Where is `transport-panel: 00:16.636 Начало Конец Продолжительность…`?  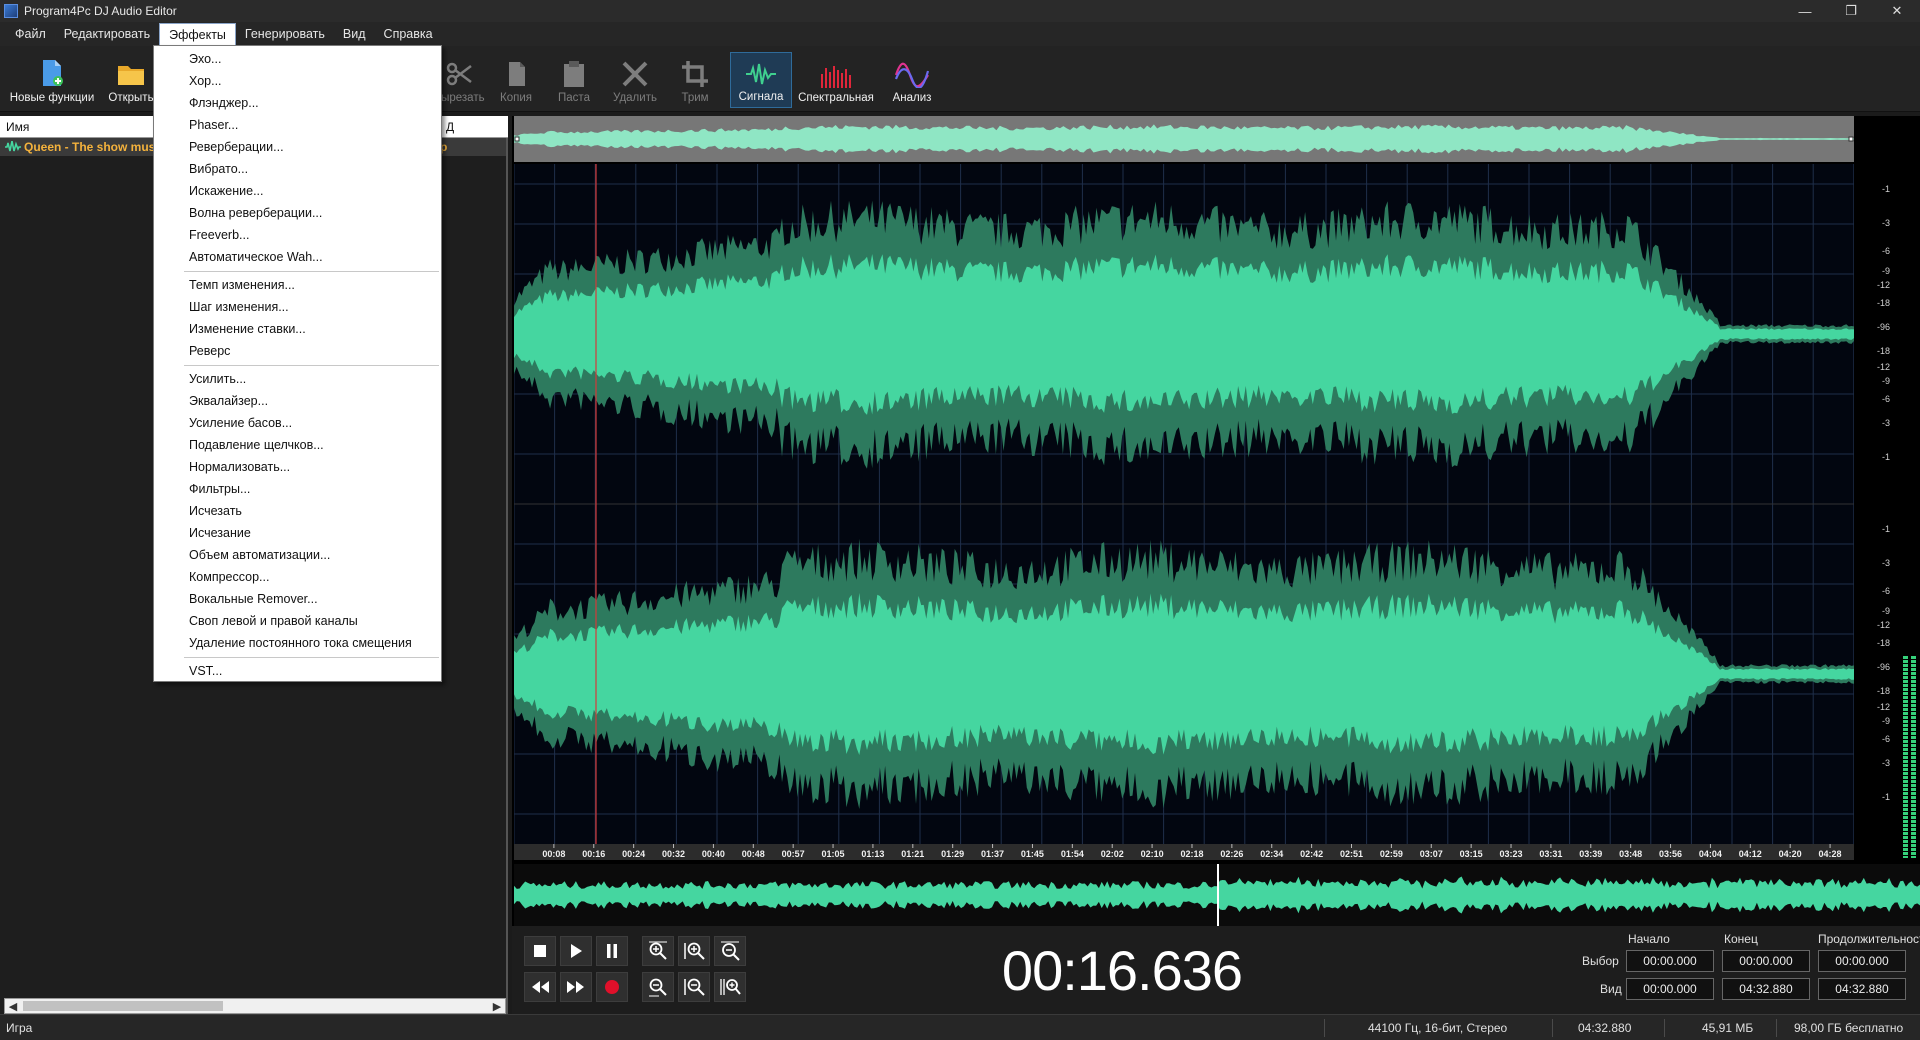
transport-panel: 00:16.636 Начало Конец Продолжительность… is located at coordinates (1216, 970).